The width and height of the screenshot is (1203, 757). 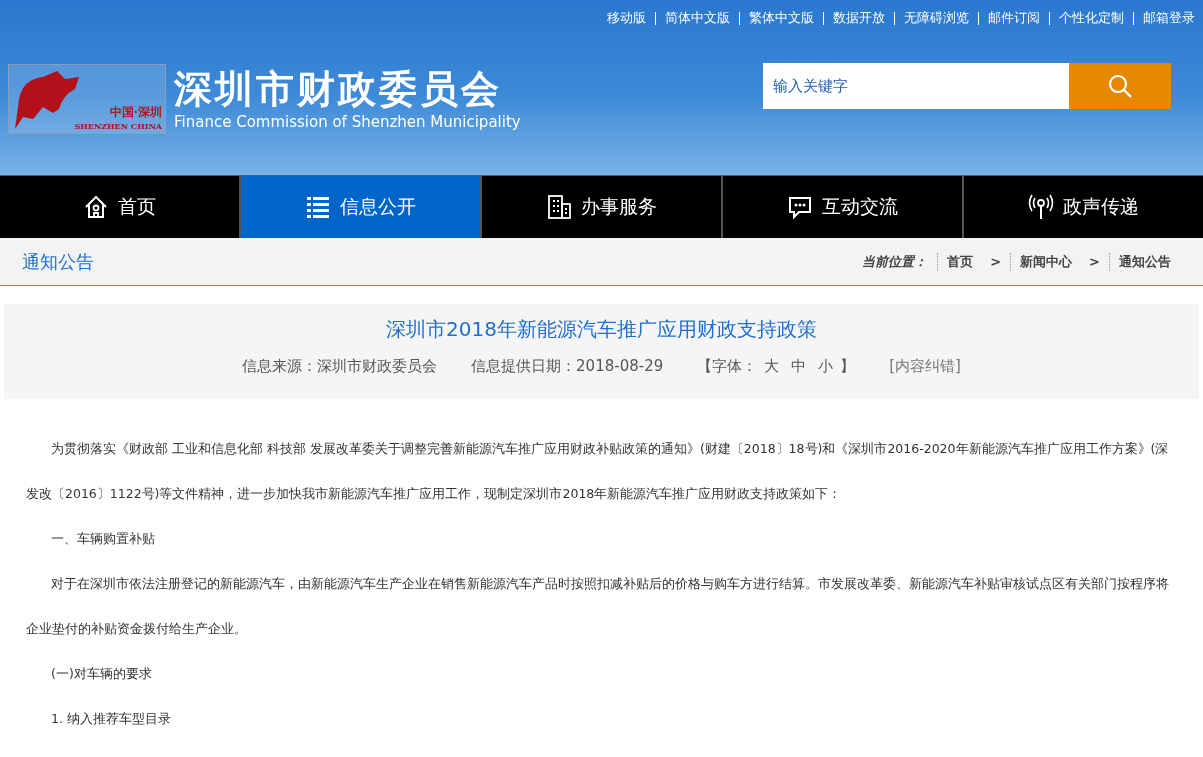 I want to click on header-link: 繁体中文版, so click(x=781, y=18).